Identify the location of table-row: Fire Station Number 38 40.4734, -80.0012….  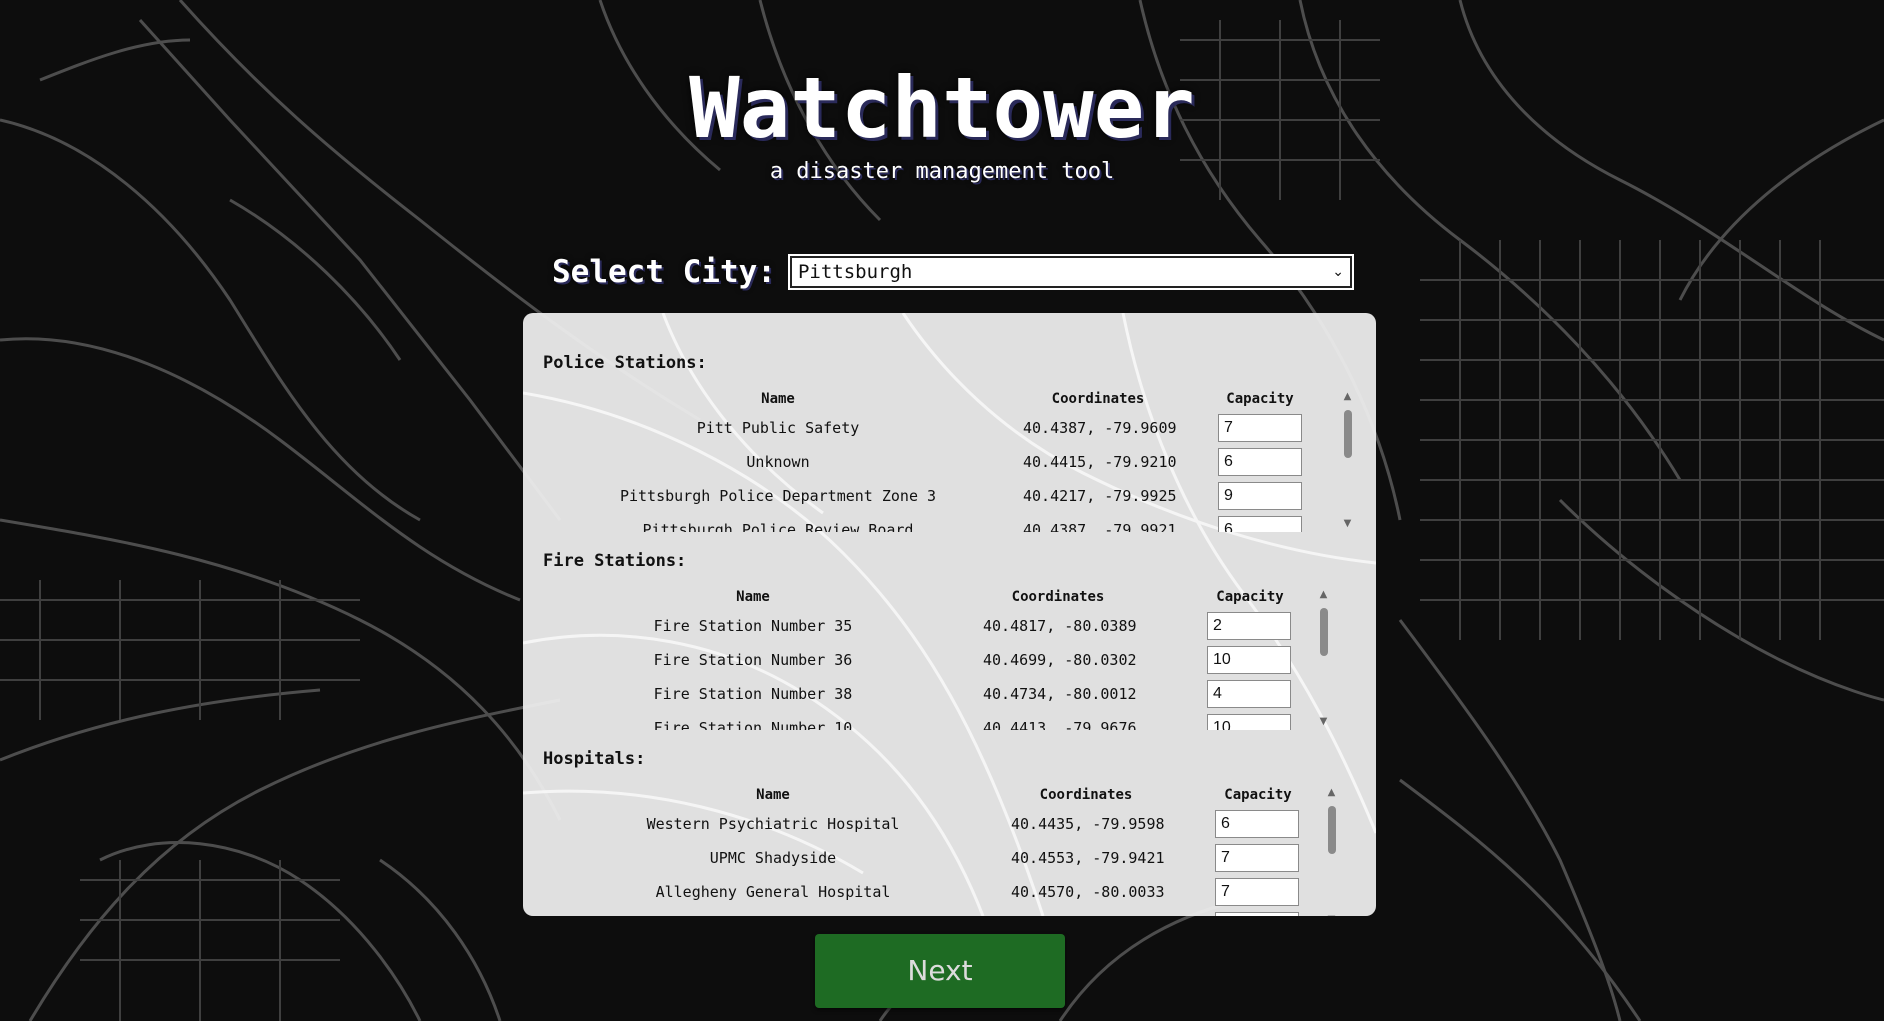
(933, 694).